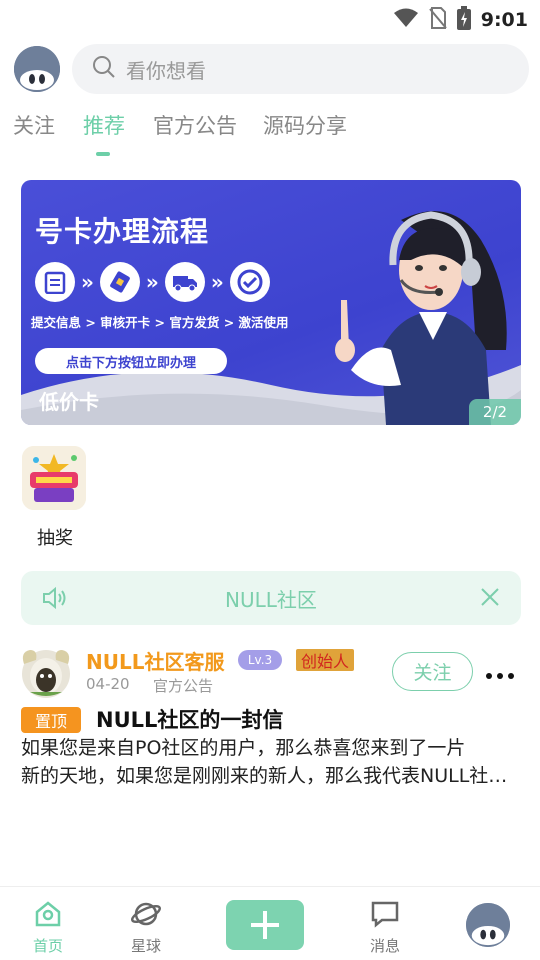 The image size is (540, 960). I want to click on banner-label: 低价卡, so click(69, 402).